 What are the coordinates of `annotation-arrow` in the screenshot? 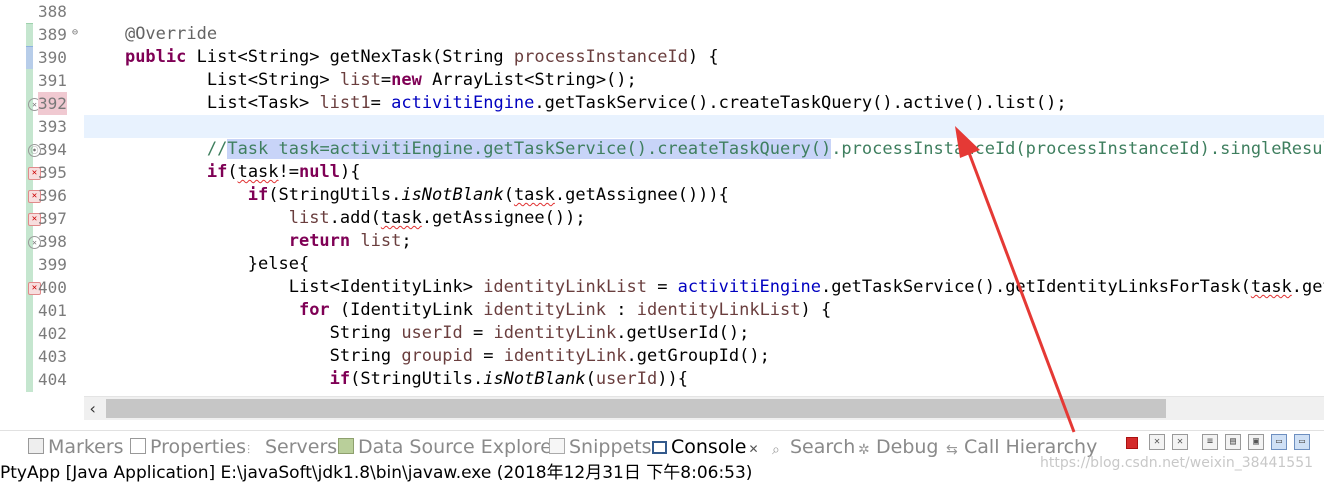 It's located at (1015, 279).